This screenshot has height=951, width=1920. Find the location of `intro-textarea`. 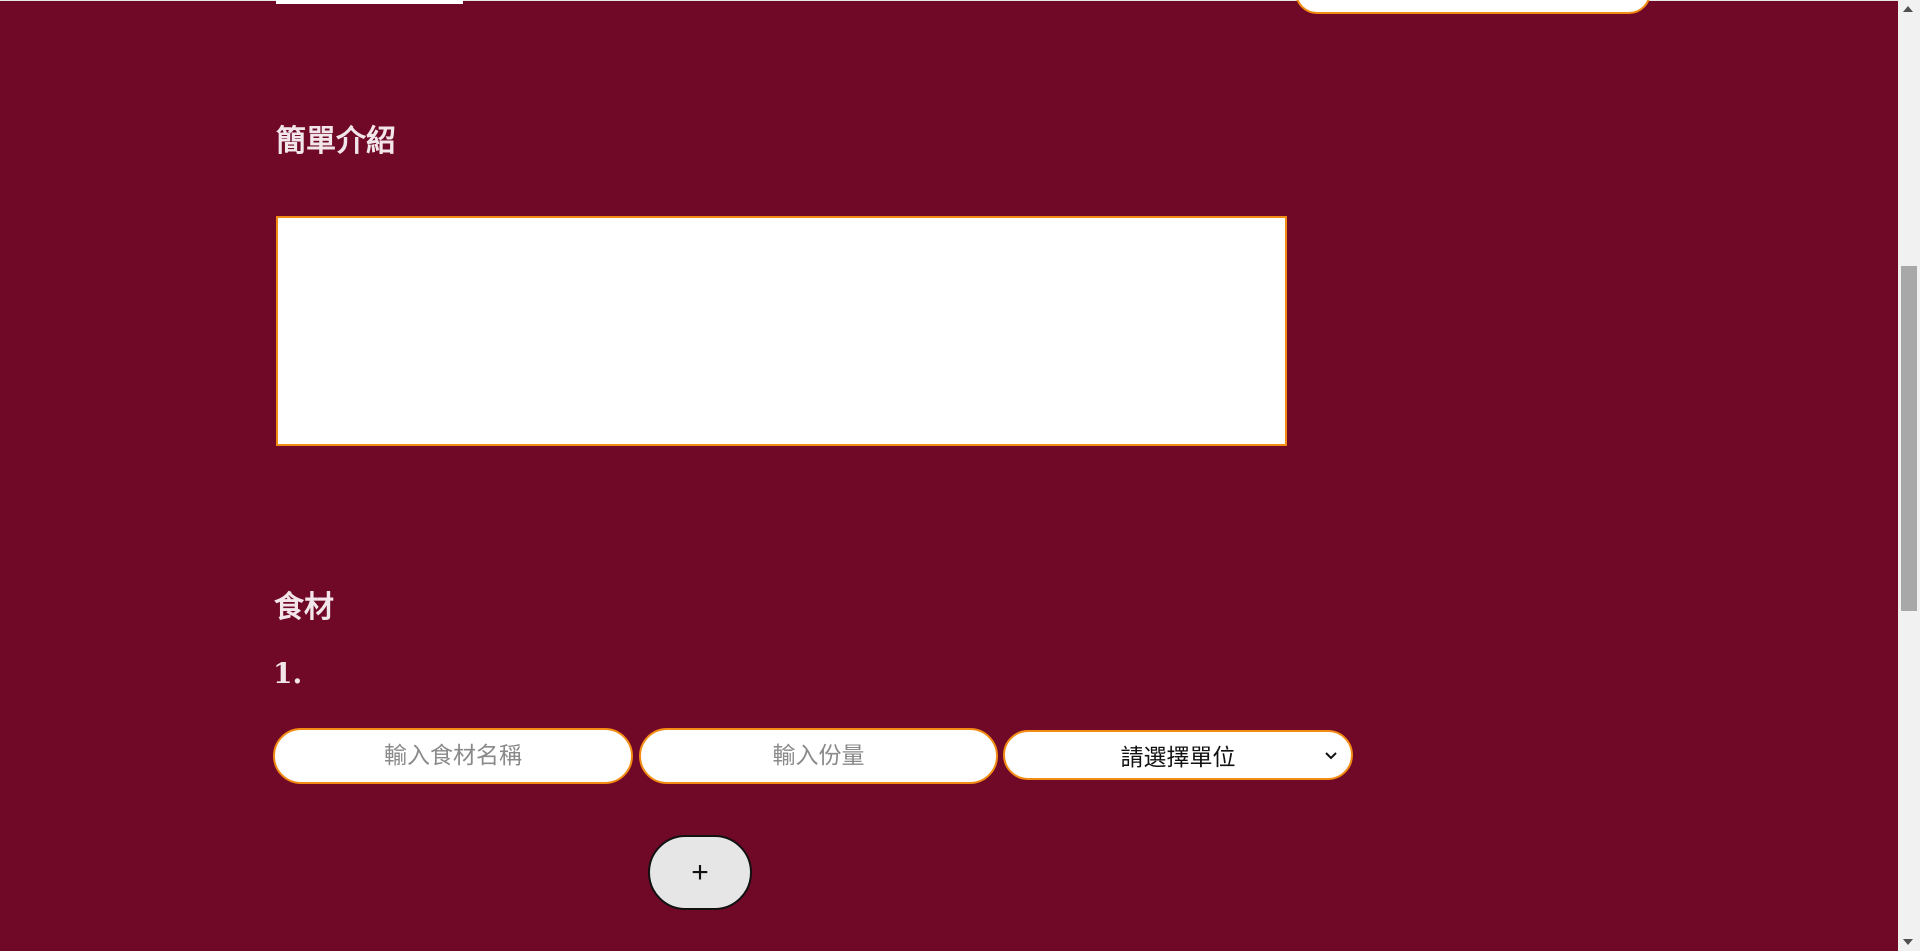

intro-textarea is located at coordinates (781, 331).